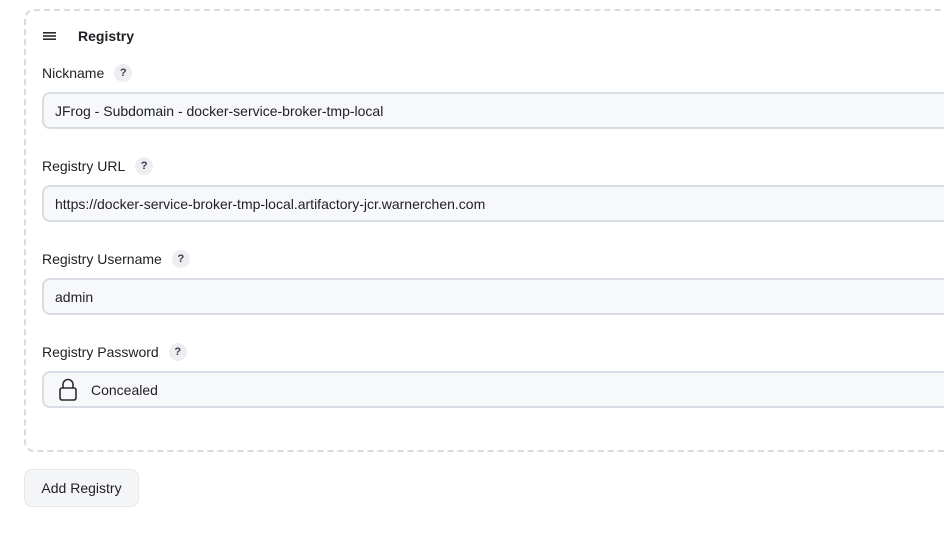 The image size is (944, 538). I want to click on nickname-label-row: Nickname ?, so click(87, 73).